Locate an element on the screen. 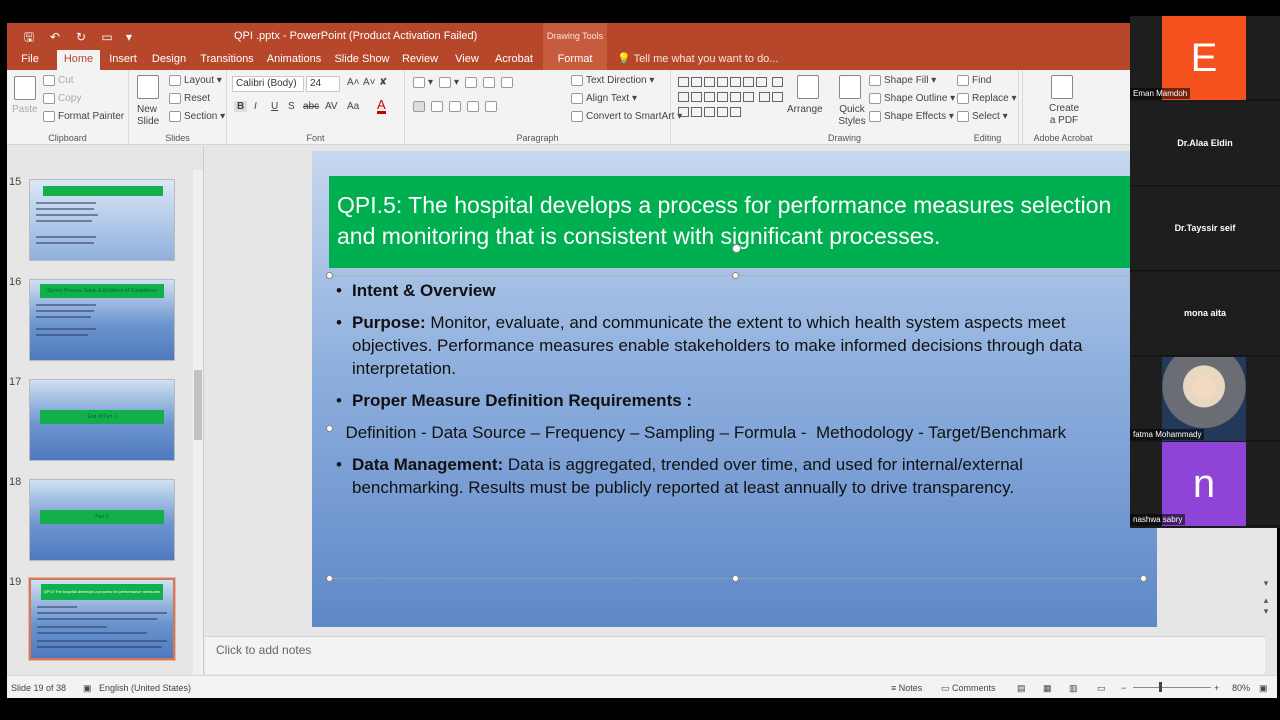 The width and height of the screenshot is (1280, 720). select-button: Select ▾ is located at coordinates (982, 116).